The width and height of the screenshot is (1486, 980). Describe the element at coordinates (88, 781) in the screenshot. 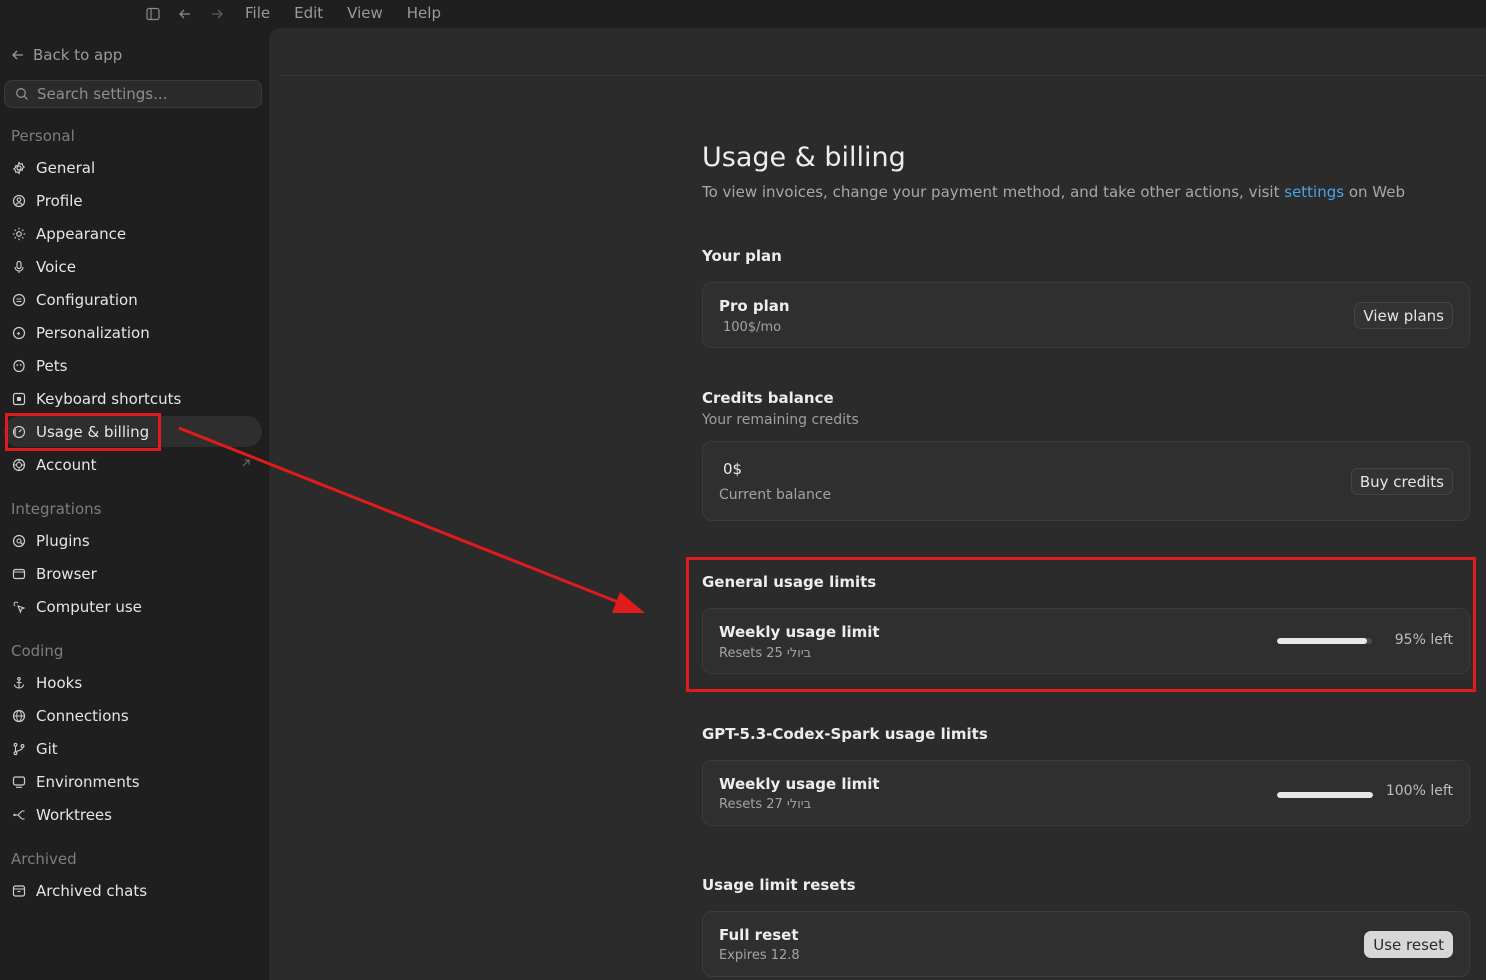

I see `sidebar-item-label: Environments` at that location.